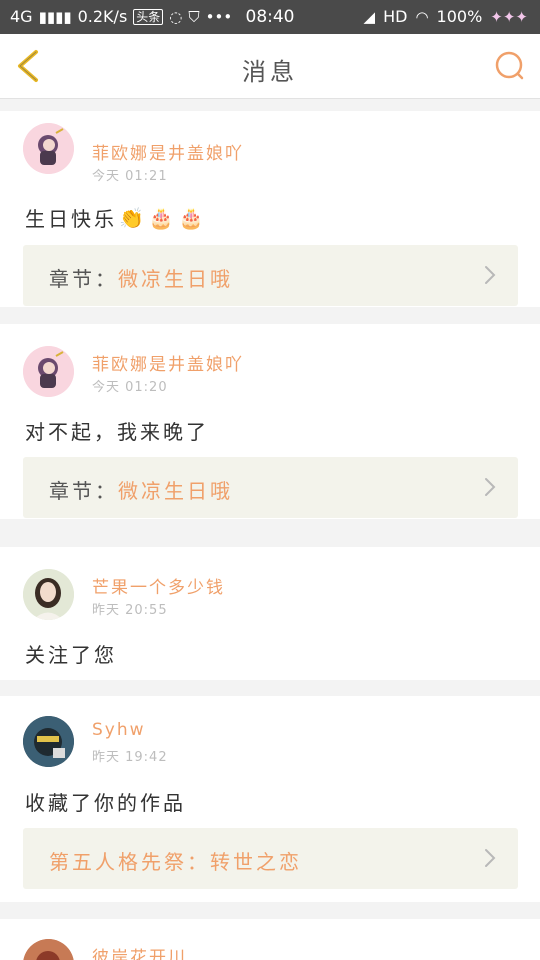 Image resolution: width=540 pixels, height=960 pixels. I want to click on search-button, so click(510, 66).